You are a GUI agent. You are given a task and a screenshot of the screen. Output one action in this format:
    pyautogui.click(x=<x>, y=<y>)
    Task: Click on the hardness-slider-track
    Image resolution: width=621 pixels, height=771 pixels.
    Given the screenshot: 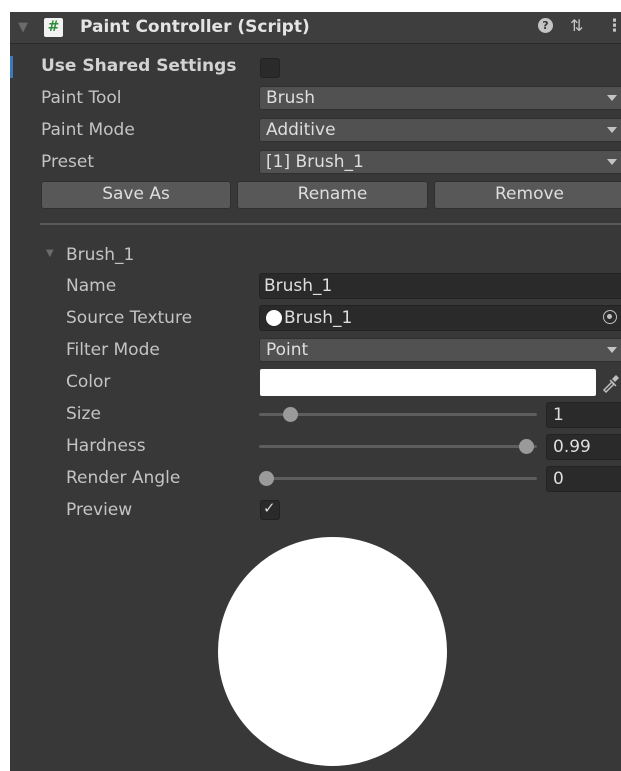 What is the action you would take?
    pyautogui.click(x=398, y=446)
    